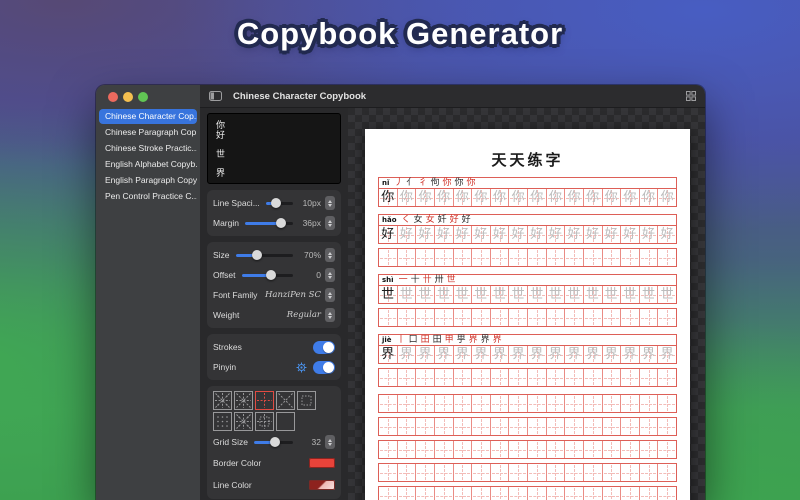 This screenshot has width=800, height=500. Describe the element at coordinates (264, 255) in the screenshot. I see `size-slider` at that location.